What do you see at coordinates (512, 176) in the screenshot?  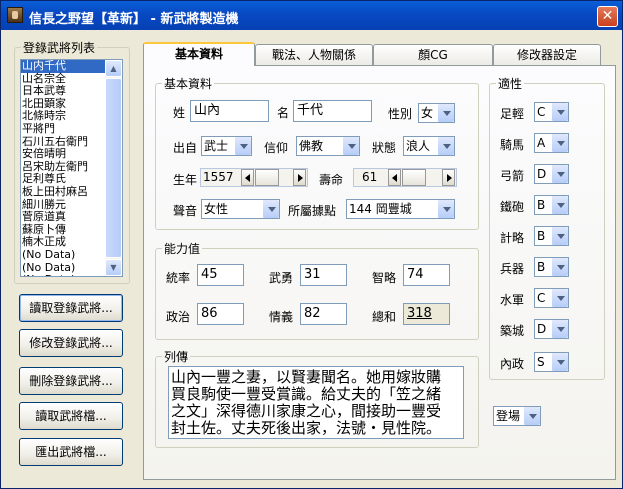 I see `aptitude-label: 弓箭` at bounding box center [512, 176].